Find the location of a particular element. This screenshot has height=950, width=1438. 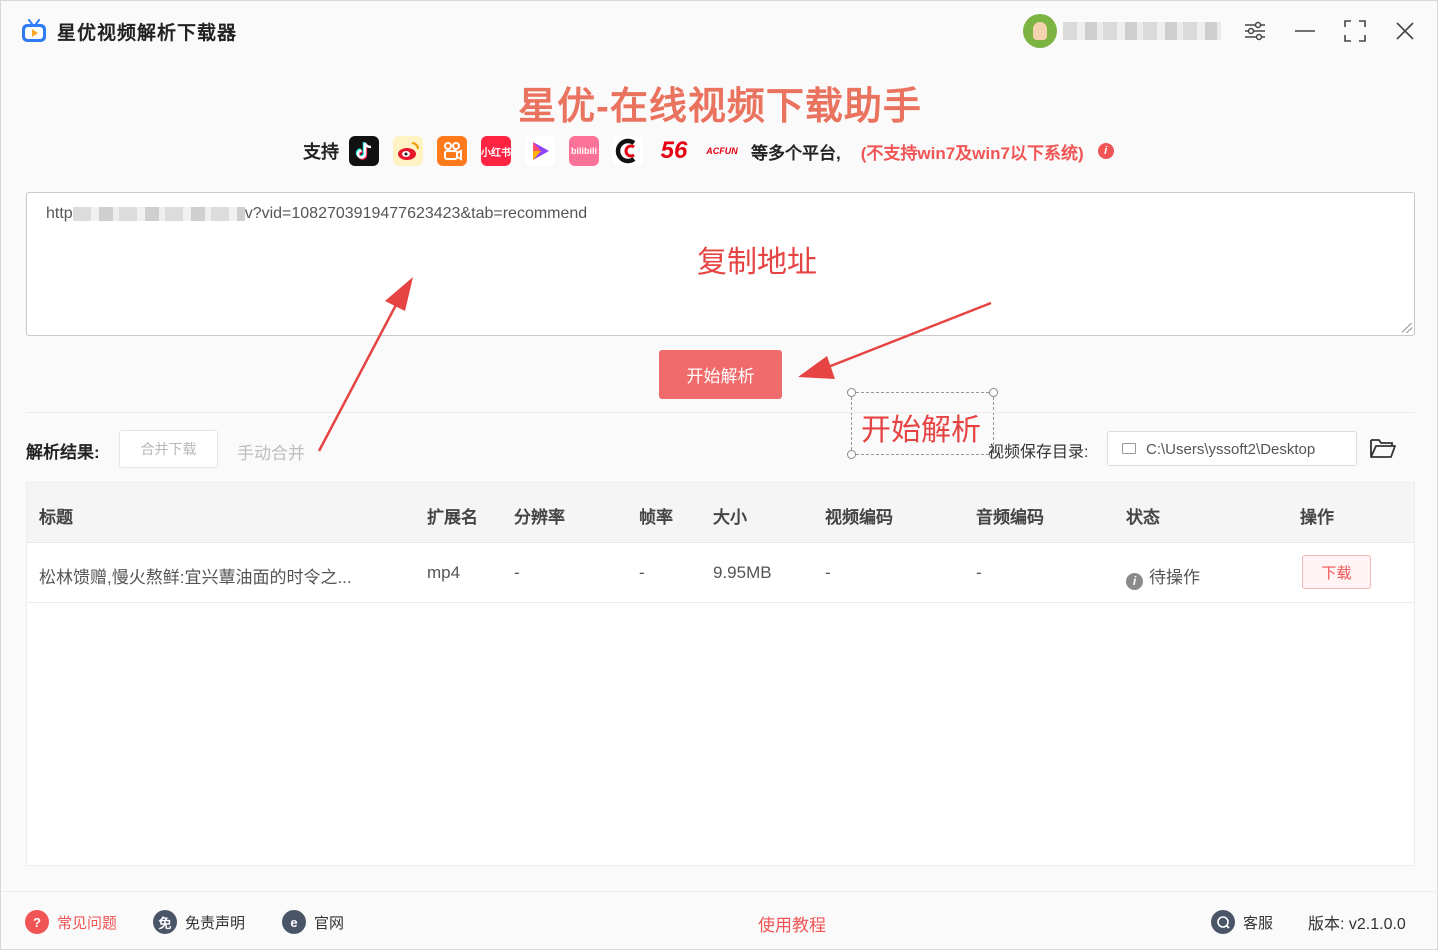

cell-size: 9.95MB is located at coordinates (742, 572).